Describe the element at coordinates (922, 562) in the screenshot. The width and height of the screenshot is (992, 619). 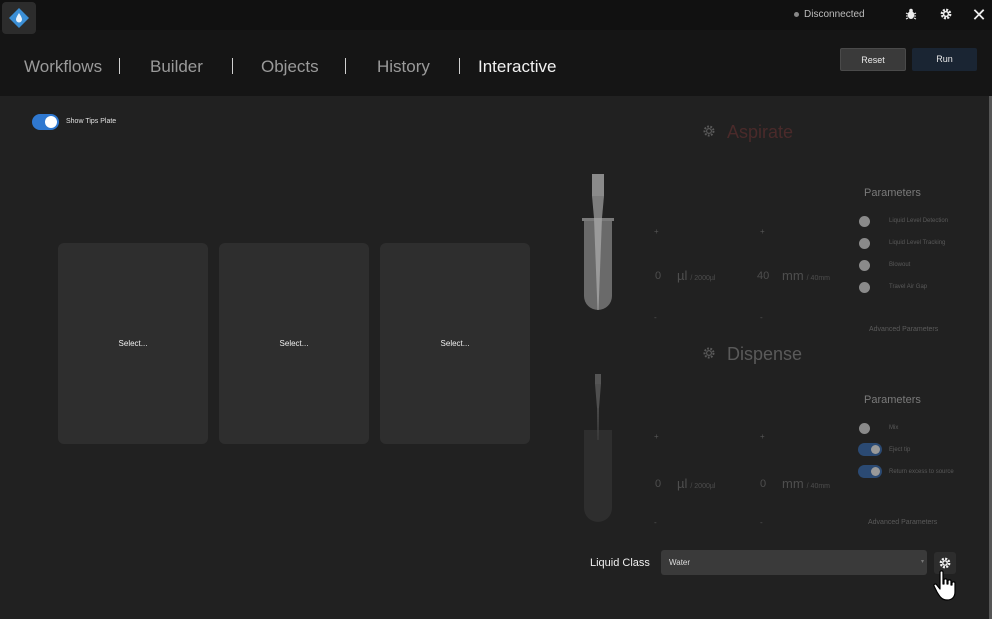
I see `chevron-down-icon: ▾` at that location.